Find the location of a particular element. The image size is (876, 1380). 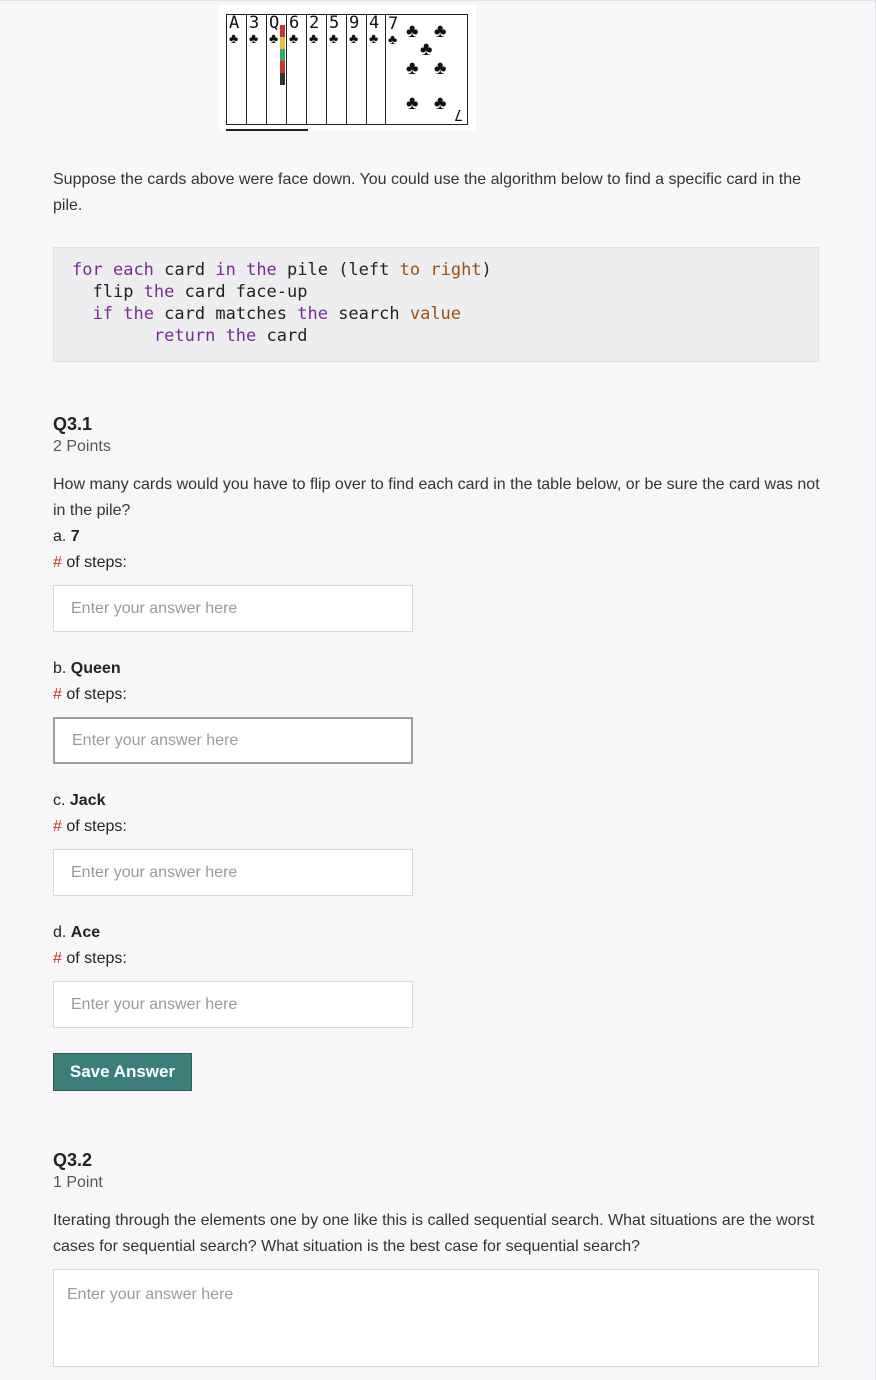

code-keyword: value is located at coordinates (435, 314).